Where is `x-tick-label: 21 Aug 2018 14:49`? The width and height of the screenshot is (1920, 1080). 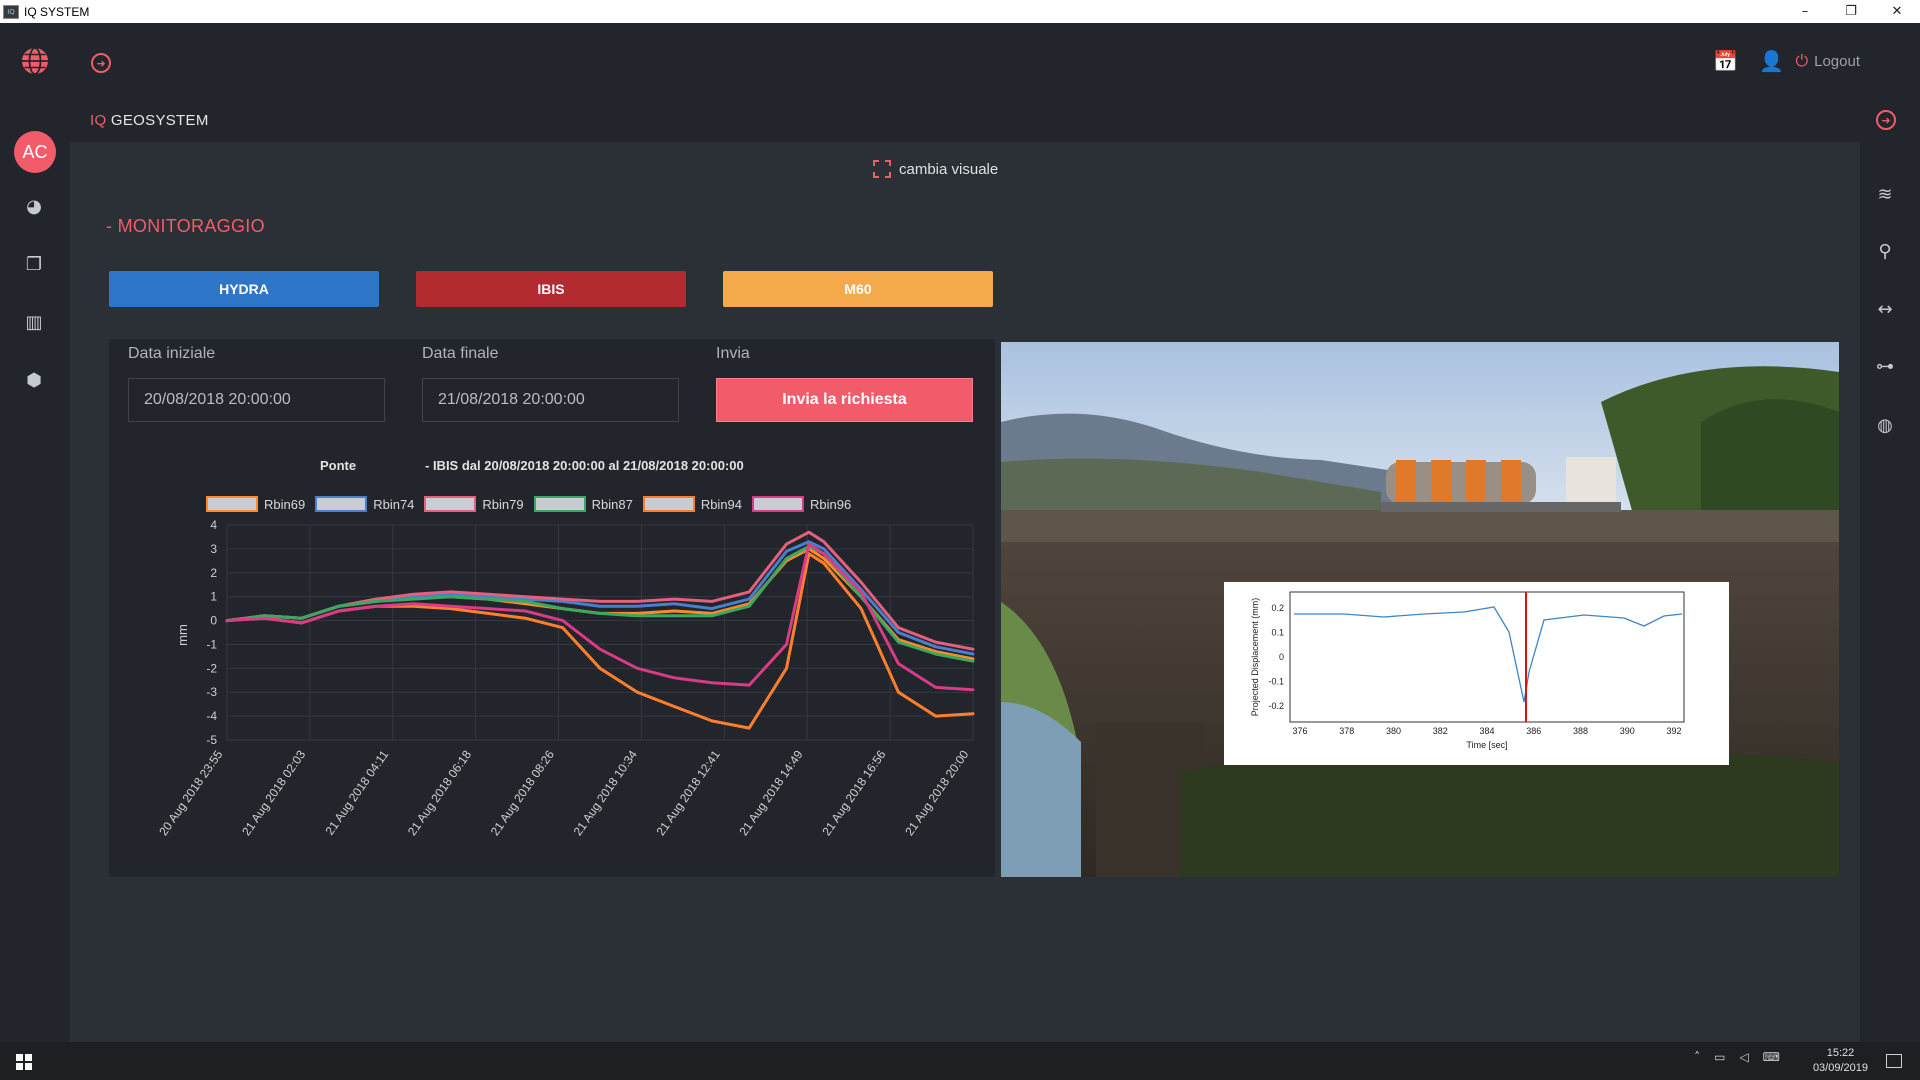
x-tick-label: 21 Aug 2018 14:49 is located at coordinates (770, 792).